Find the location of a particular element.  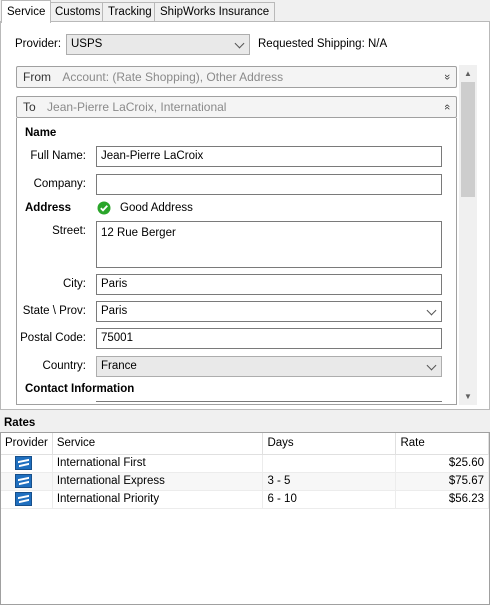

provider-label: Provider: is located at coordinates (38, 44).